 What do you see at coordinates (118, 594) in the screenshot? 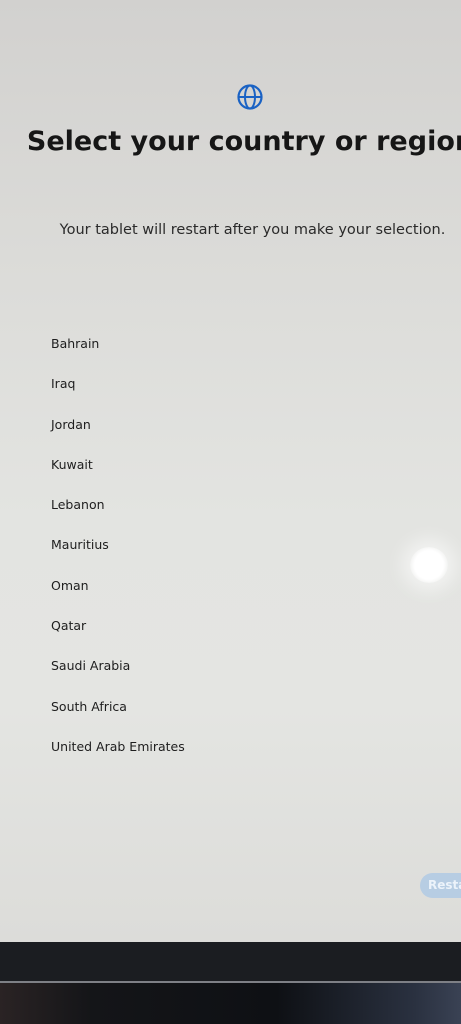
I see `country-item: Oman` at bounding box center [118, 594].